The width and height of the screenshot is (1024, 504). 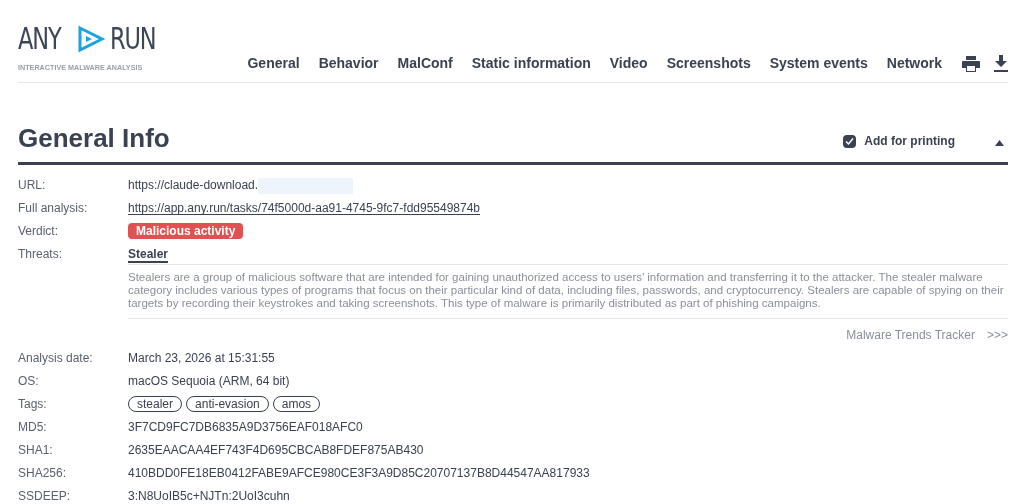 I want to click on nav-tab: System events, so click(x=818, y=63).